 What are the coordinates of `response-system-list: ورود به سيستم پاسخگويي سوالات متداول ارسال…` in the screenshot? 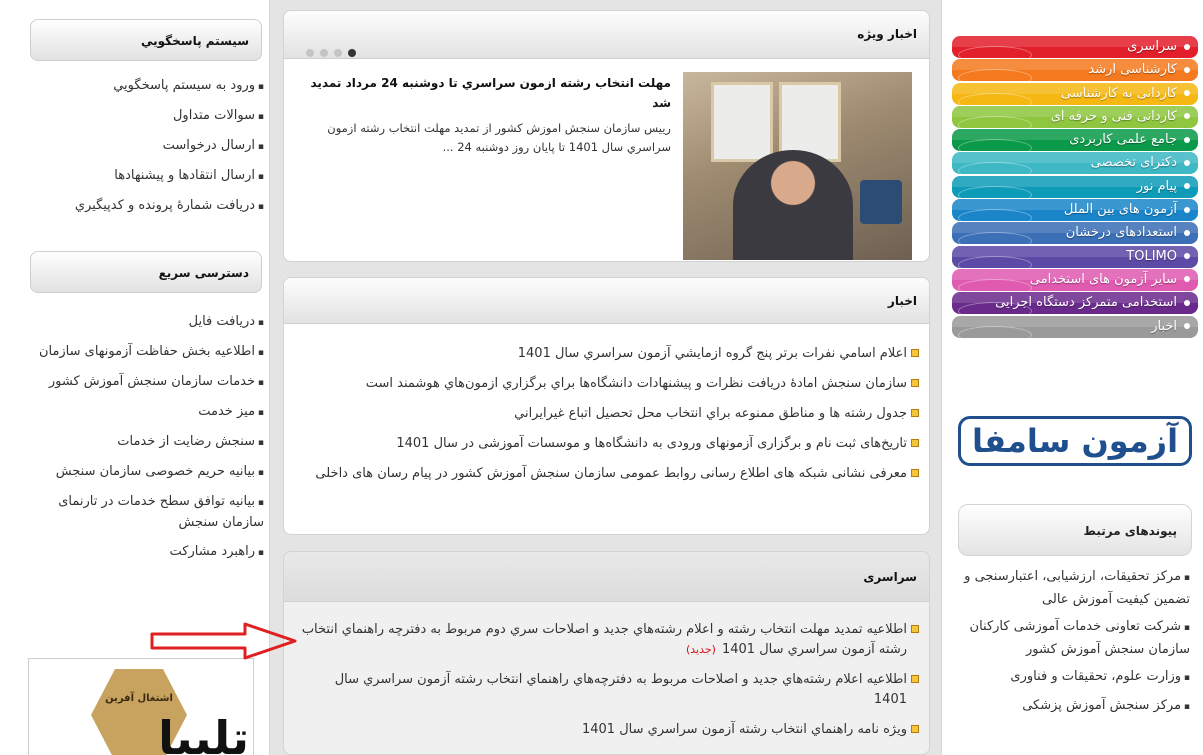 It's located at (146, 151).